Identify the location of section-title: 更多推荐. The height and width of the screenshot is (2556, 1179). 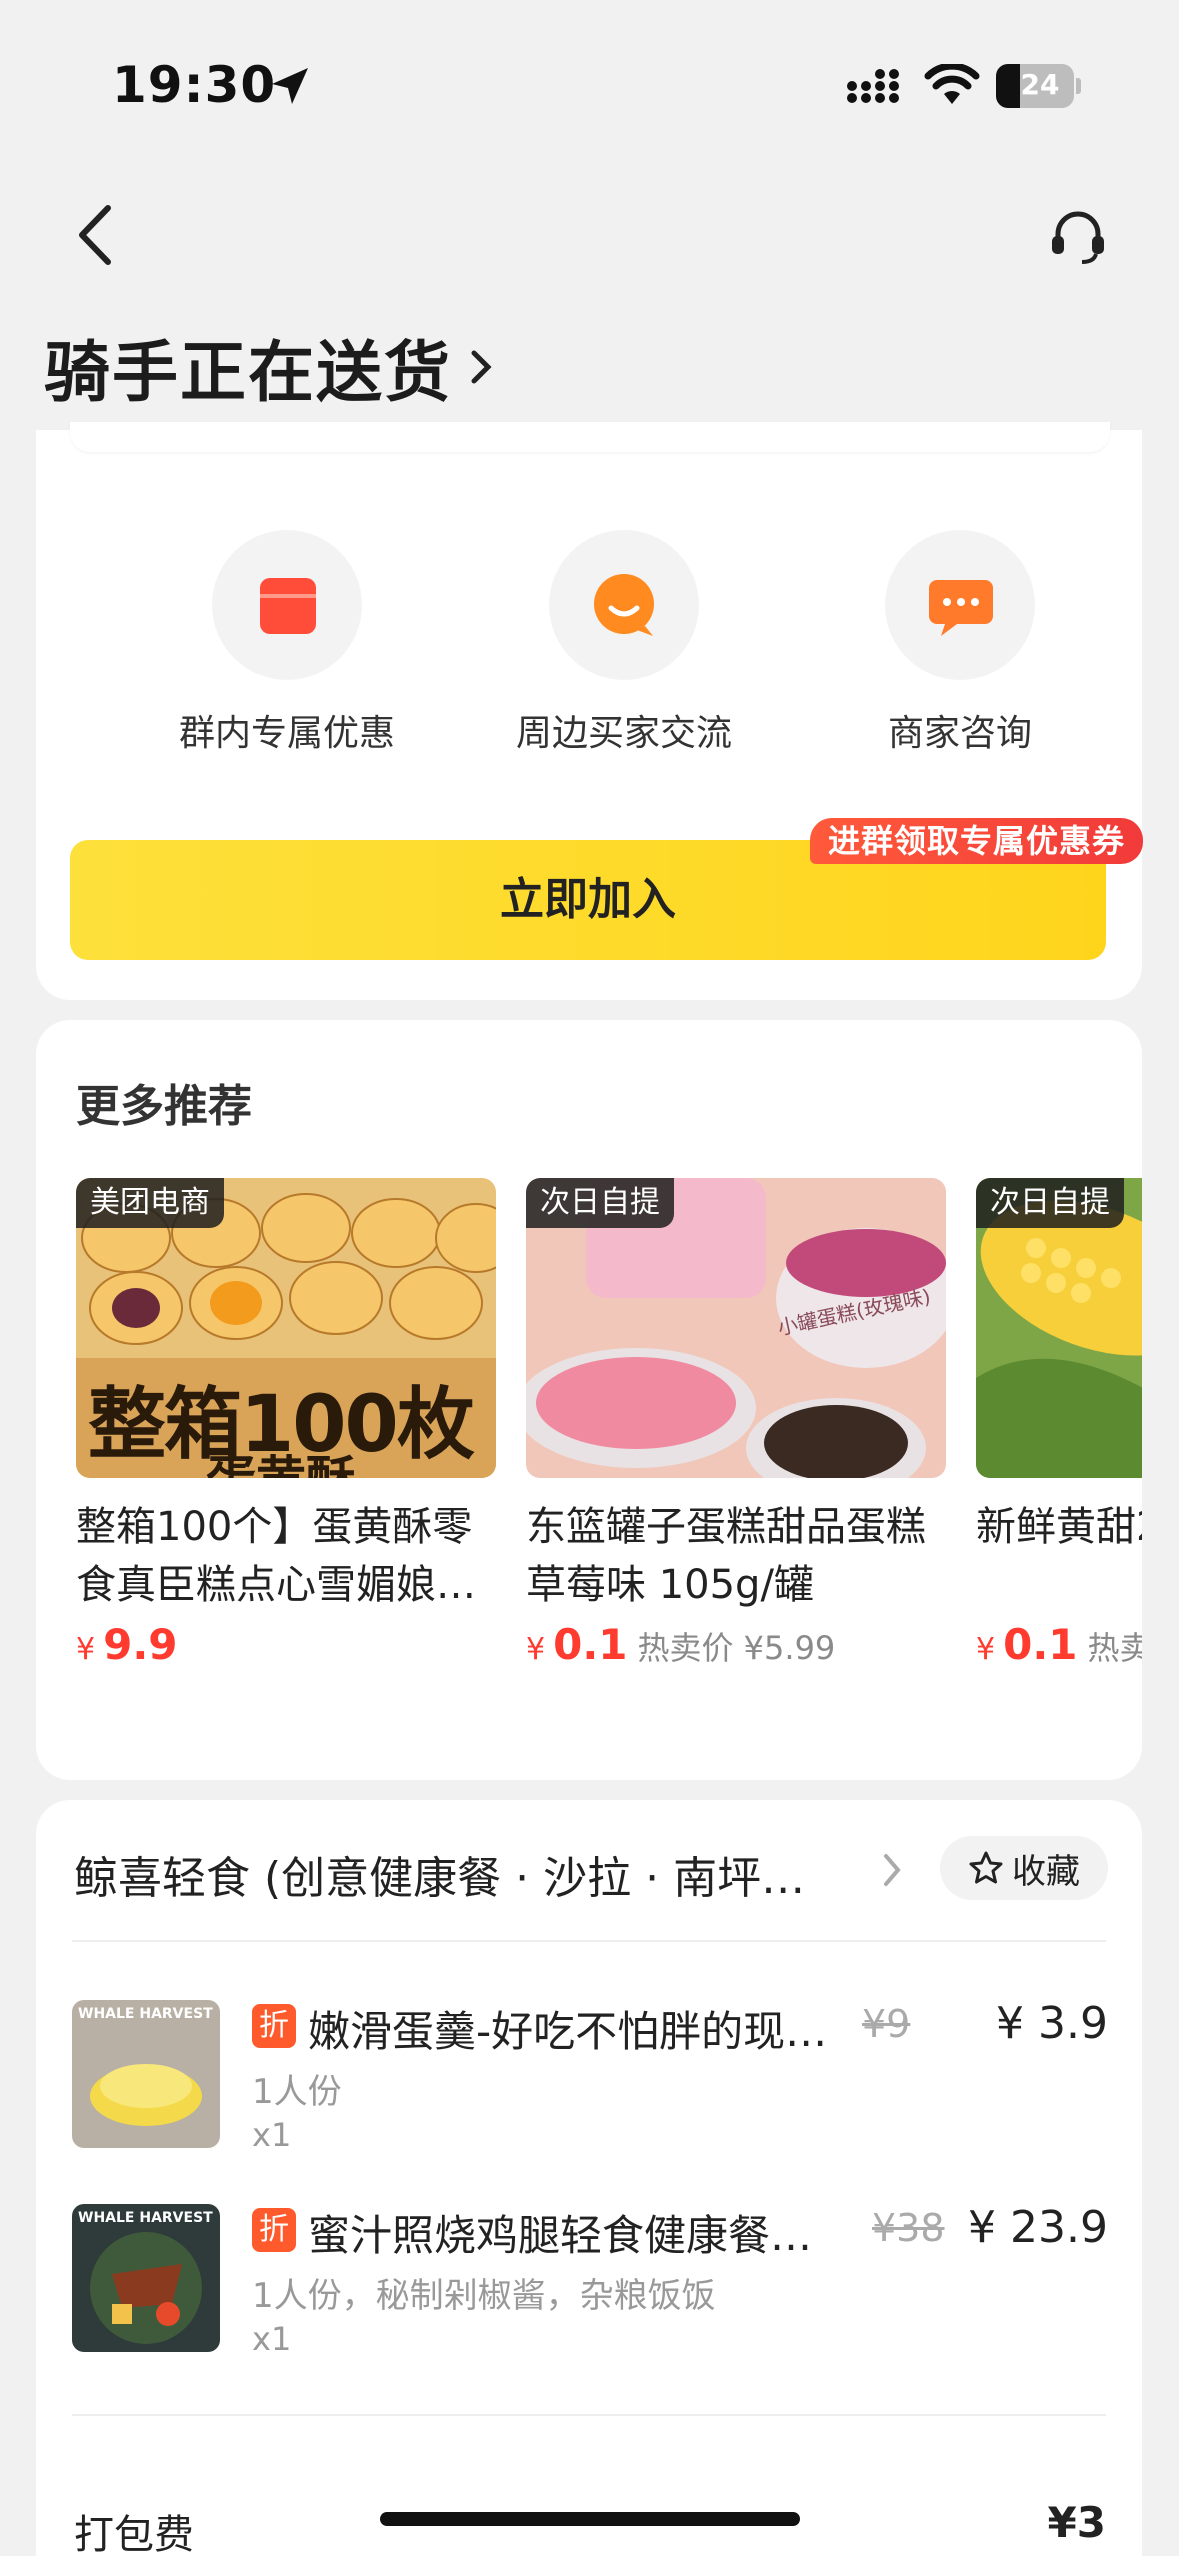
(164, 1106).